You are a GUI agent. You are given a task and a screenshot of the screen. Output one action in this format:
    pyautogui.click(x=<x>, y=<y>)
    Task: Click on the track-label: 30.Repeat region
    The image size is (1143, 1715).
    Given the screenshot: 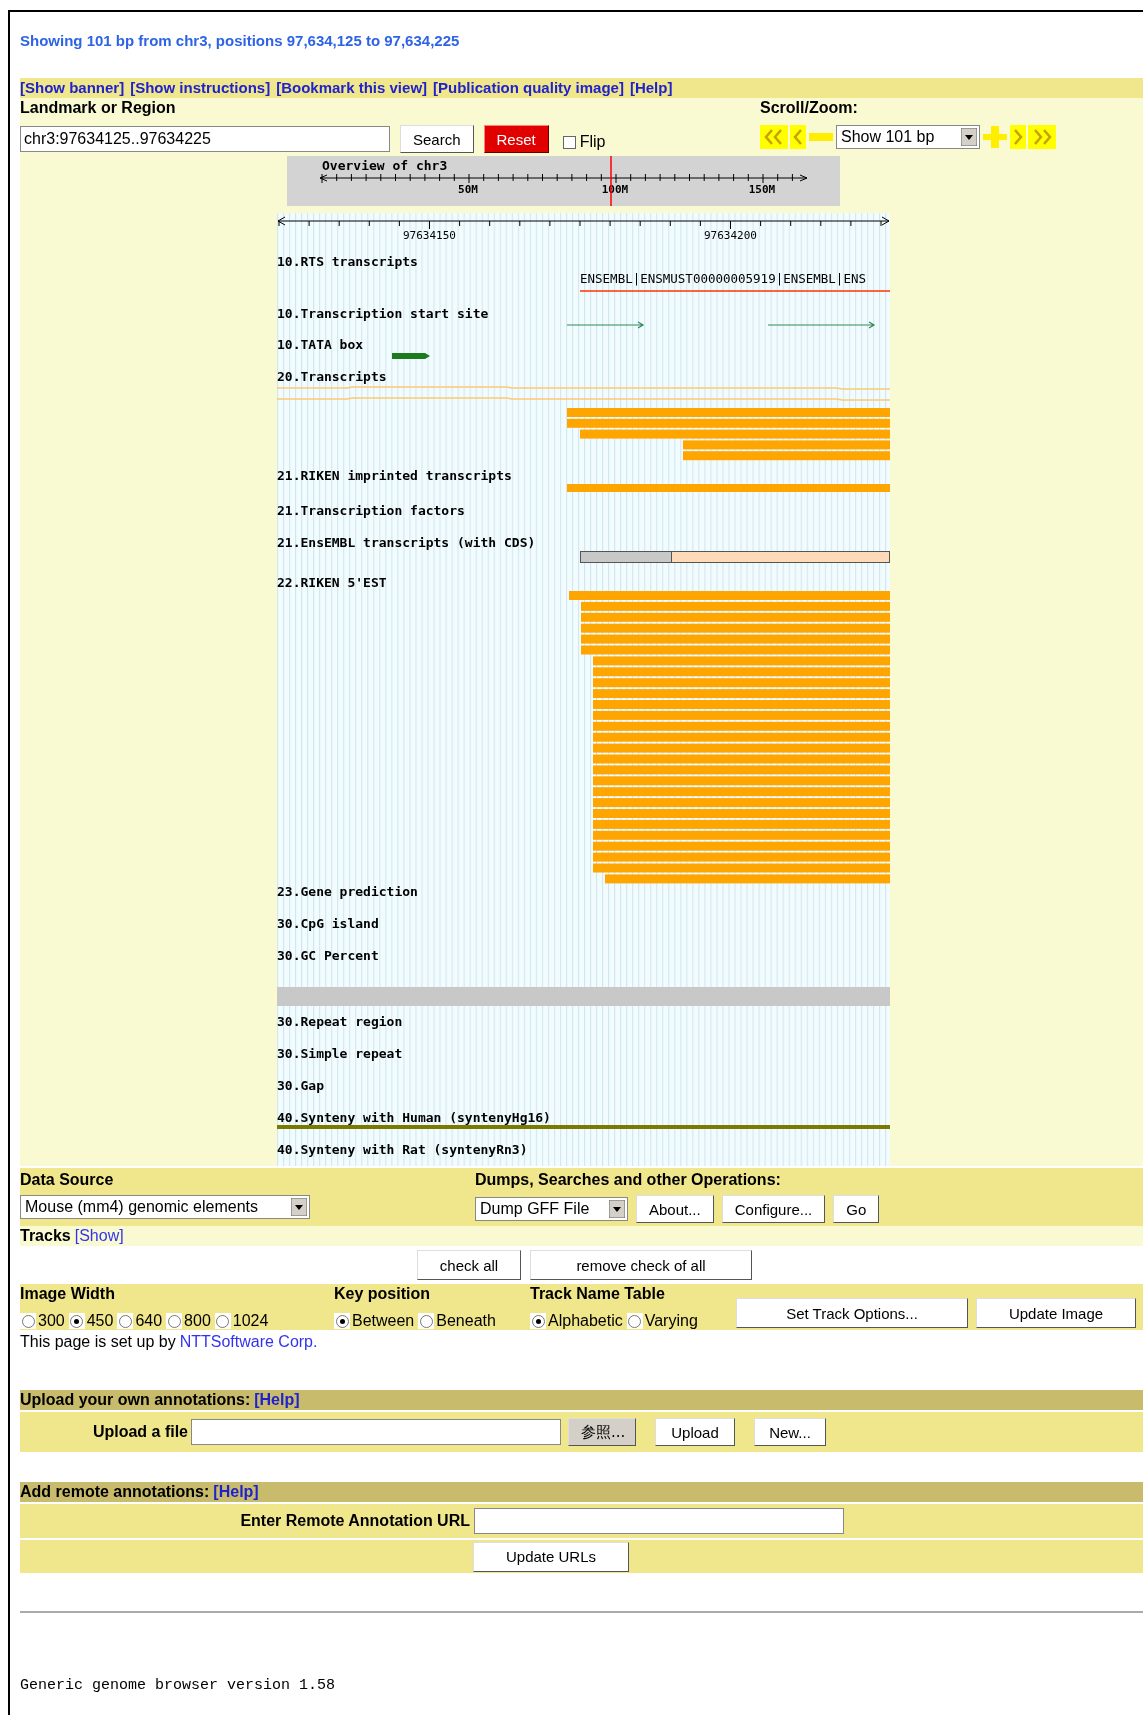 What is the action you would take?
    pyautogui.click(x=340, y=1021)
    